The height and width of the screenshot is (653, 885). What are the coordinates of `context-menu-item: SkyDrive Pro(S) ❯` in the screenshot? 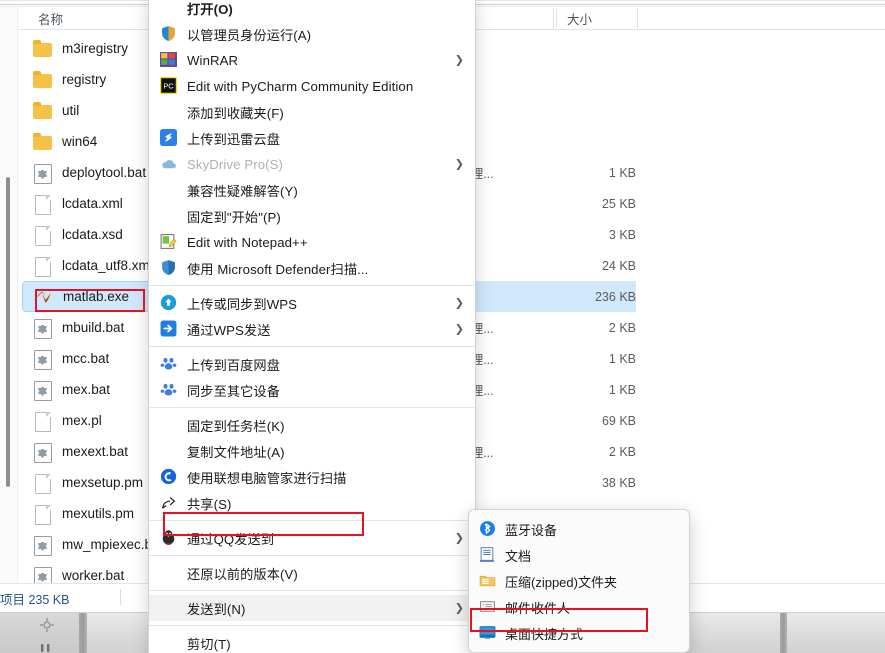 It's located at (312, 164).